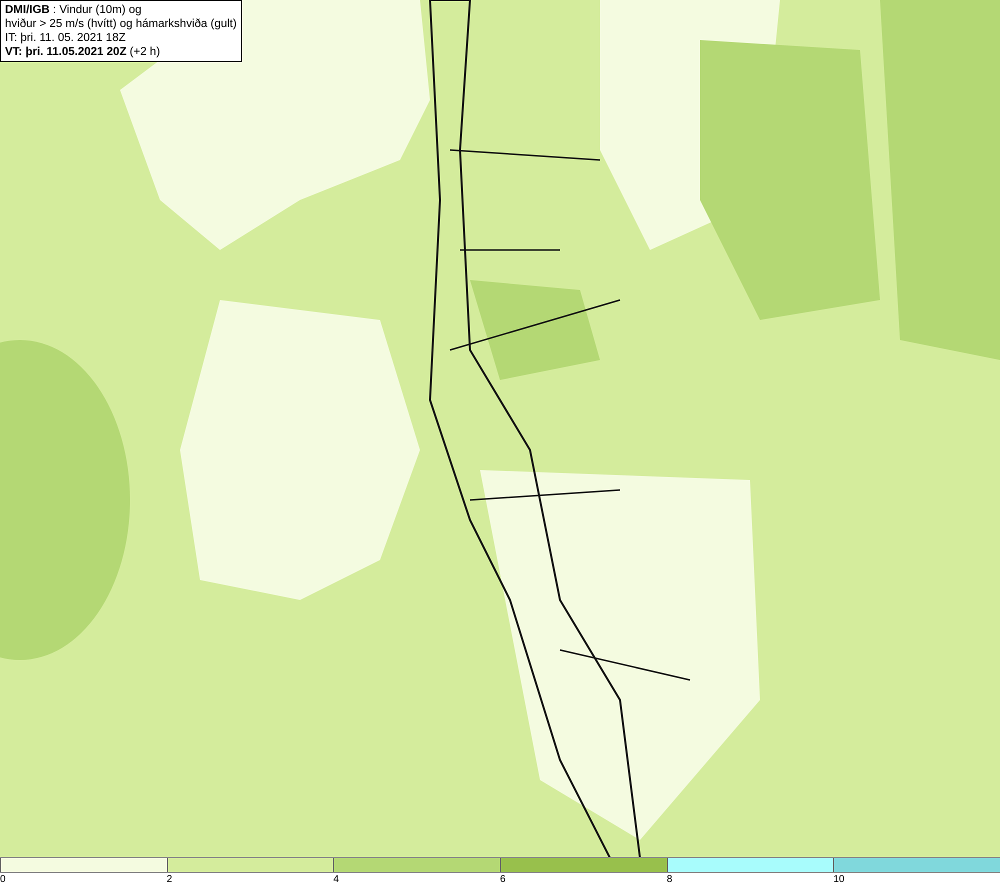 This screenshot has height=887, width=1000. I want to click on scale-label: 0, so click(3, 880).